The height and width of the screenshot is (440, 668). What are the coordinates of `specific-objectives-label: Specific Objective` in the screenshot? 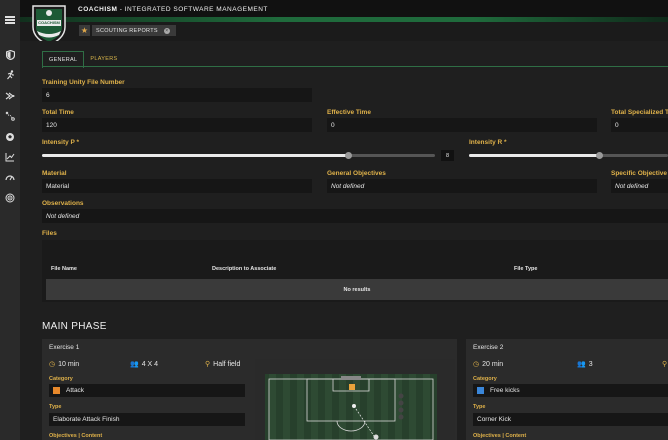 It's located at (639, 173).